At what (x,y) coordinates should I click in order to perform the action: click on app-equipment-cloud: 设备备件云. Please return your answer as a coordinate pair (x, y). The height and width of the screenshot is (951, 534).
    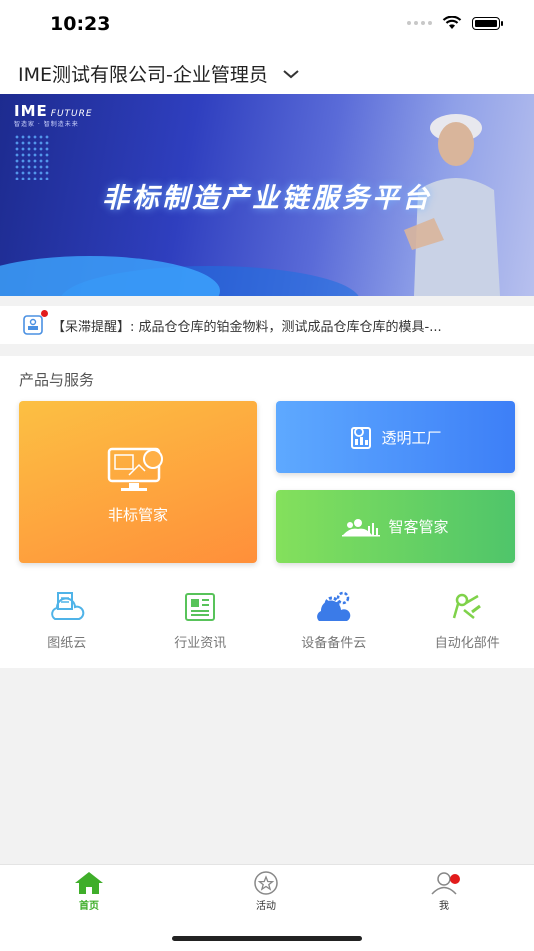
    Looking at the image, I should click on (334, 625).